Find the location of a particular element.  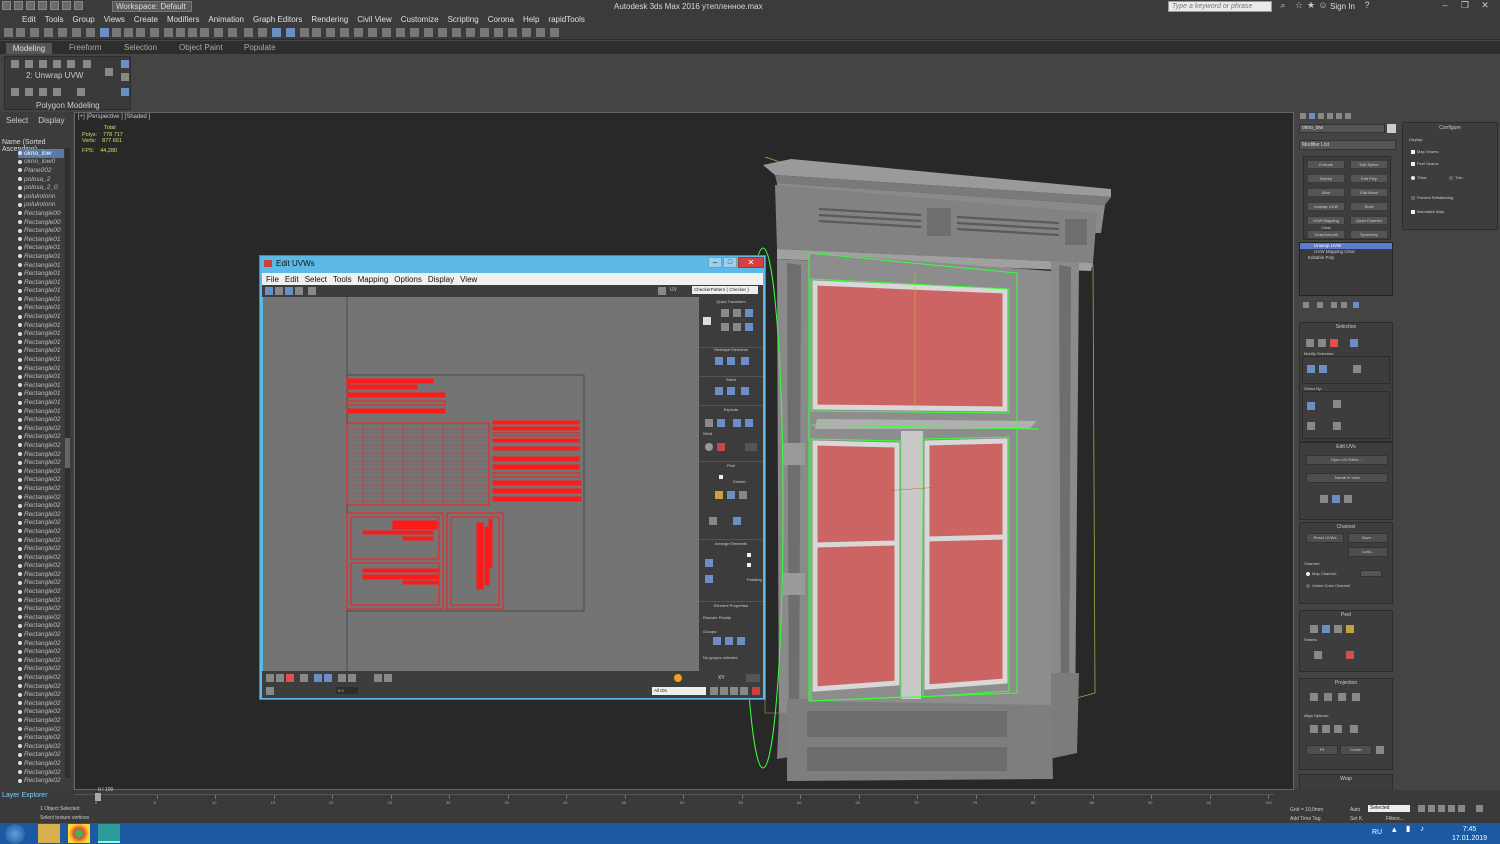

speaker-icon: ♪ is located at coordinates (1425, 833).